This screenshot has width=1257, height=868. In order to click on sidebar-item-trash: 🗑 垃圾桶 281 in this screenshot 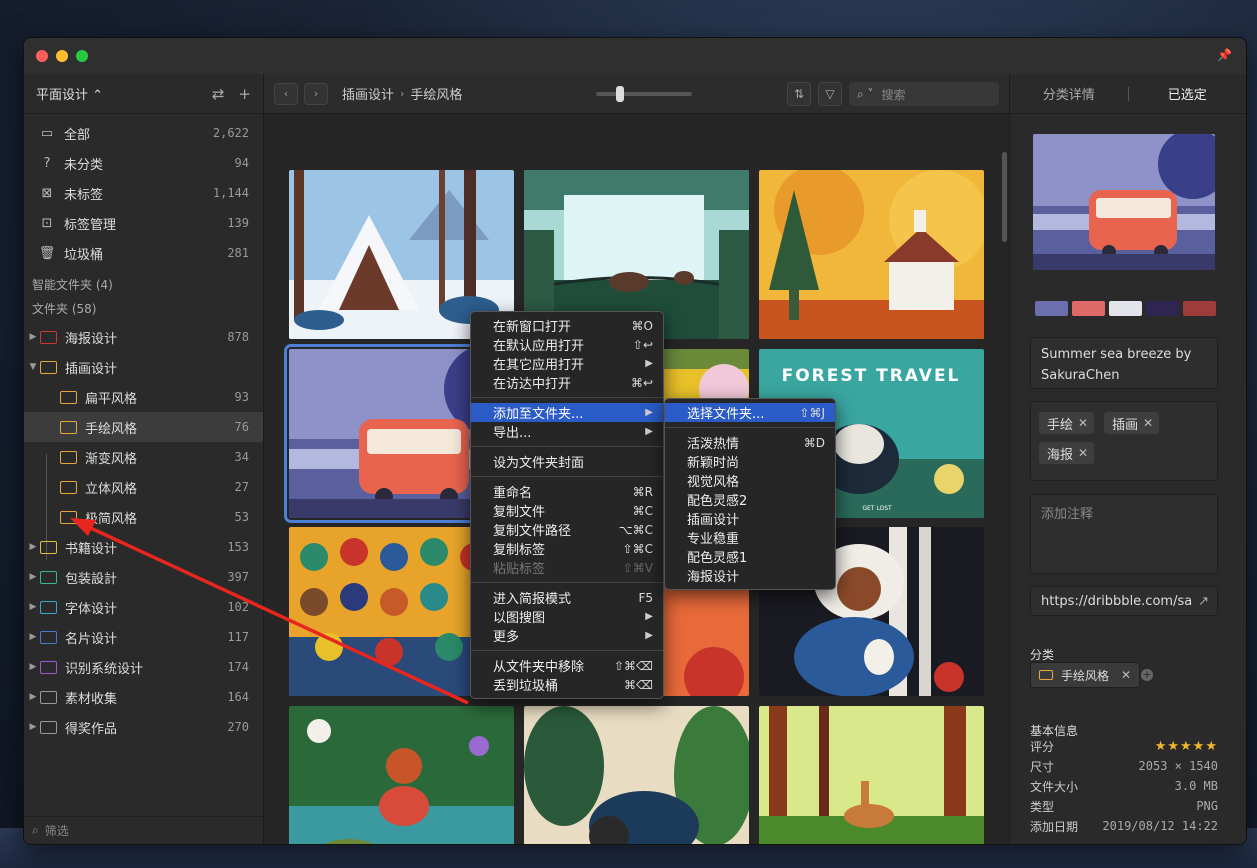, I will do `click(143, 253)`.